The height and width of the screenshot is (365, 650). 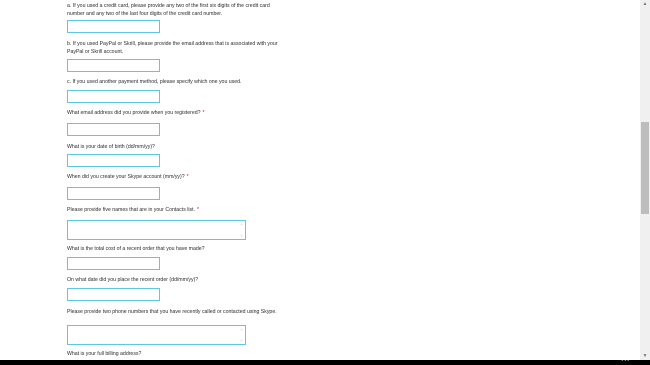 What do you see at coordinates (113, 160) in the screenshot?
I see `date-of-birth-input` at bounding box center [113, 160].